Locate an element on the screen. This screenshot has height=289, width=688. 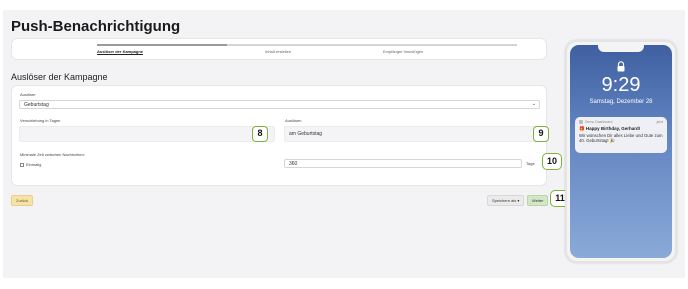
once-label: Einmalig is located at coordinates (34, 164).